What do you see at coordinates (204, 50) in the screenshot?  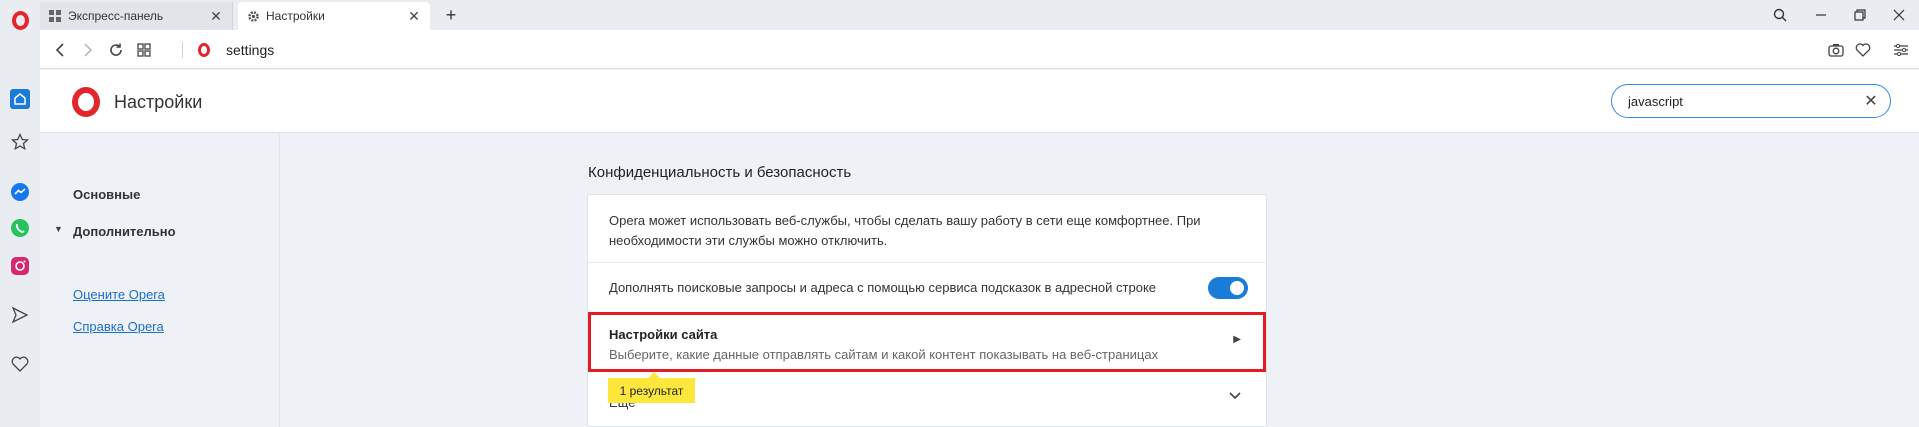 I see `opera-site-icon` at bounding box center [204, 50].